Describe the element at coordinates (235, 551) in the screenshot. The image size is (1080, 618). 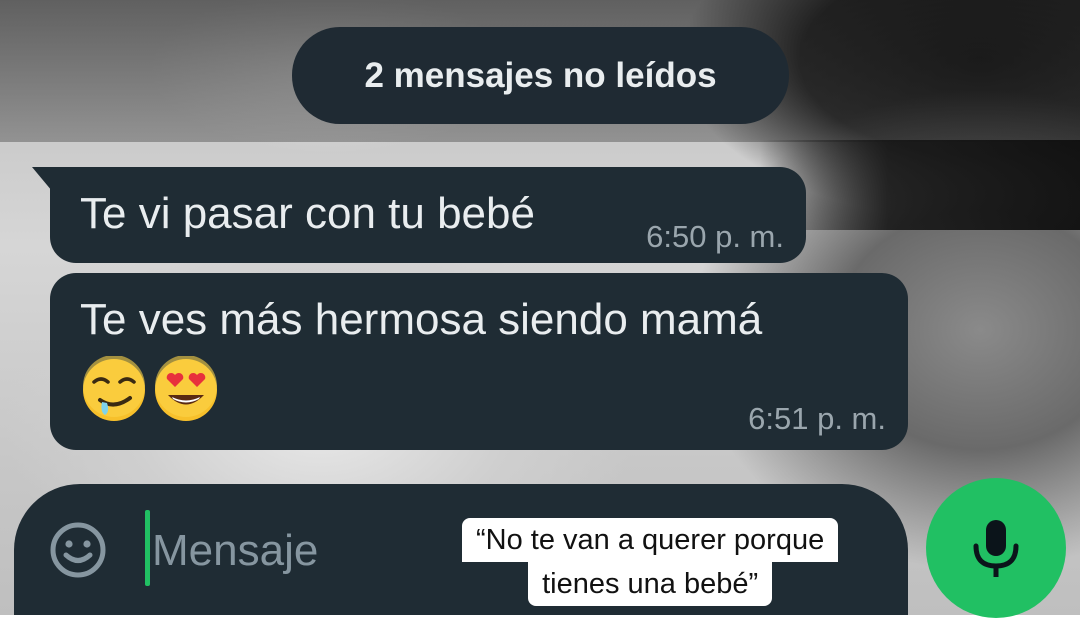
I see `message-input: Mensaje` at that location.